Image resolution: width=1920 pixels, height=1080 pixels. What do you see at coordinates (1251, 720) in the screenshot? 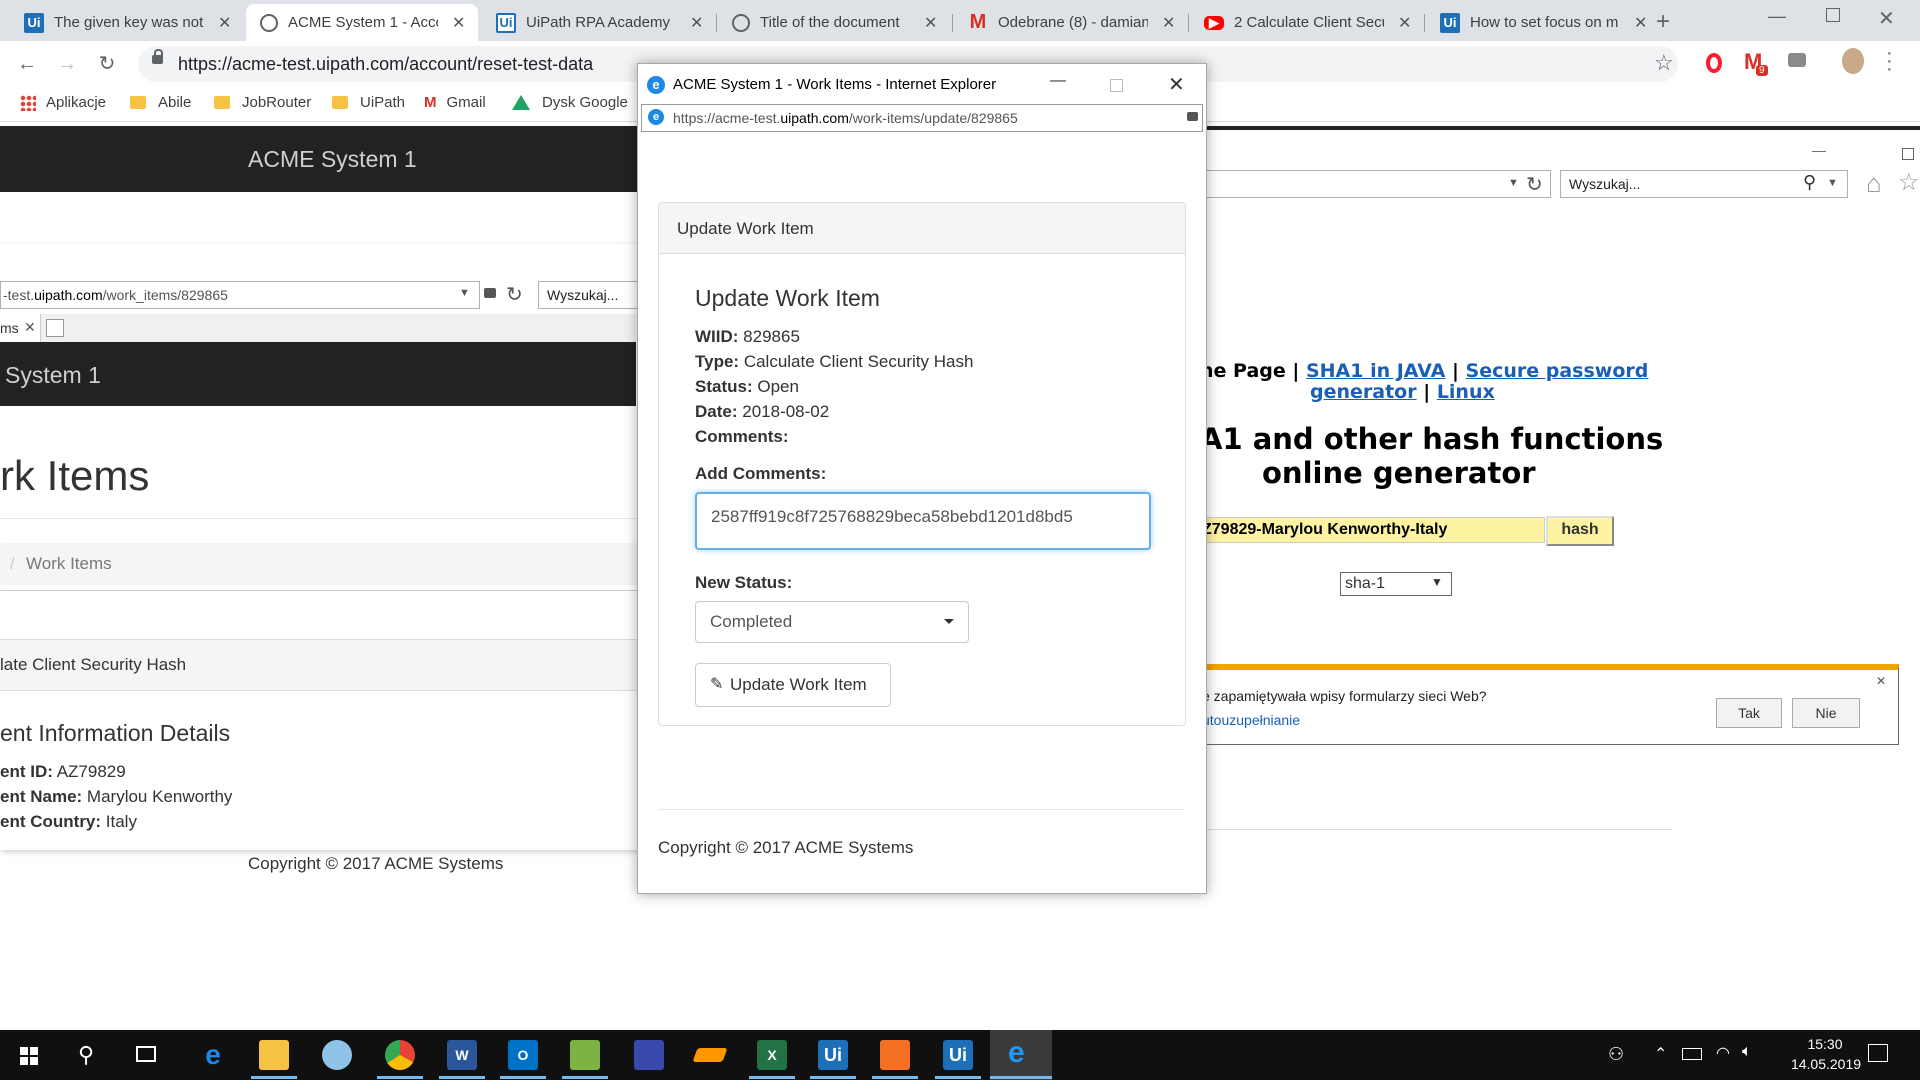
I see `autocomplete-link: utouzupełnianie` at bounding box center [1251, 720].